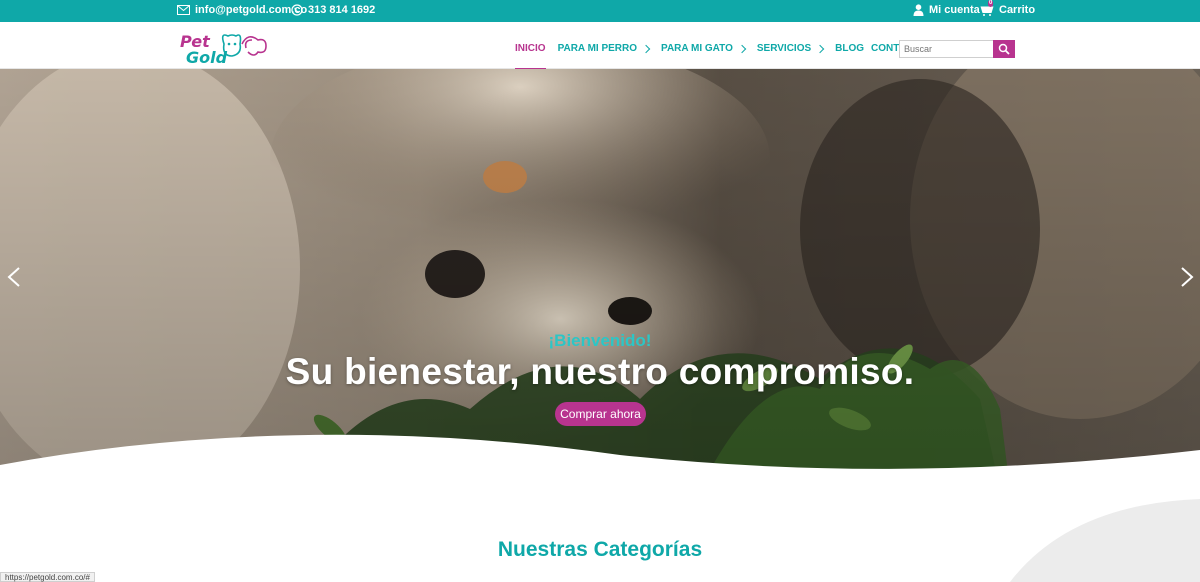 The image size is (1200, 582). What do you see at coordinates (918, 10) in the screenshot?
I see `user-icon` at bounding box center [918, 10].